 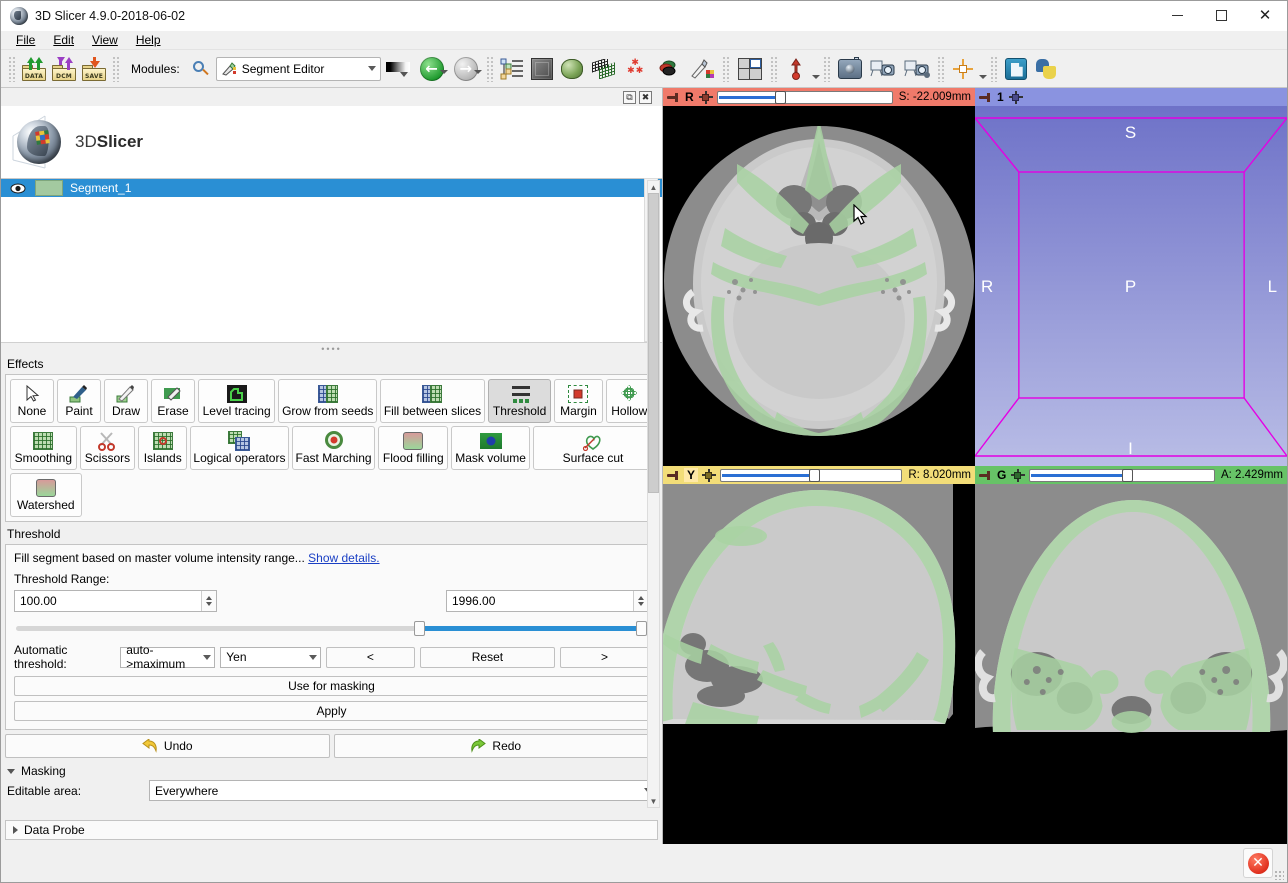 I want to click on effect-level-tracing-button: Level tracing, so click(x=237, y=401).